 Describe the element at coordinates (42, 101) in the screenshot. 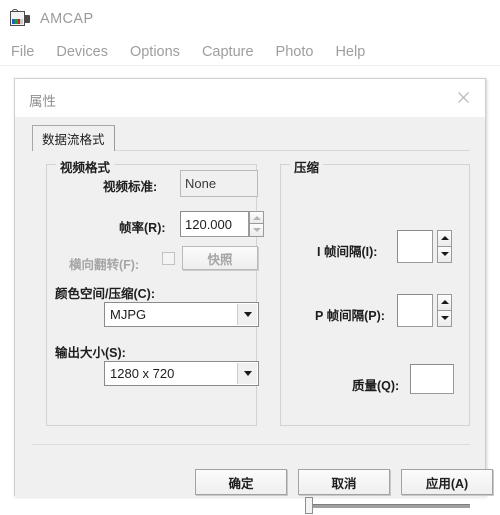

I see `dialog-title: 属性` at that location.